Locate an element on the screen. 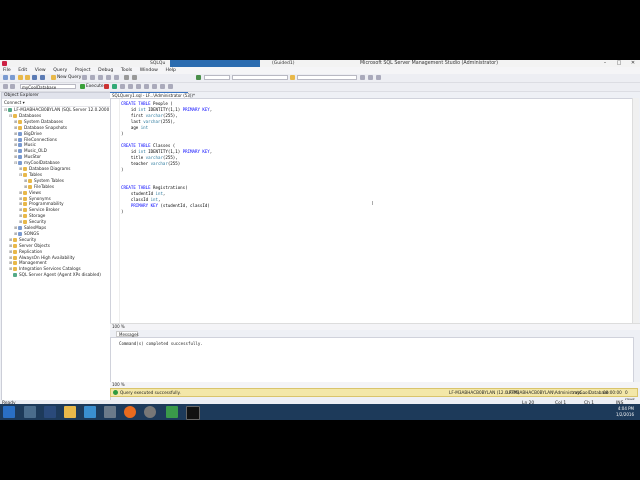  solution-config-select is located at coordinates (217, 77).